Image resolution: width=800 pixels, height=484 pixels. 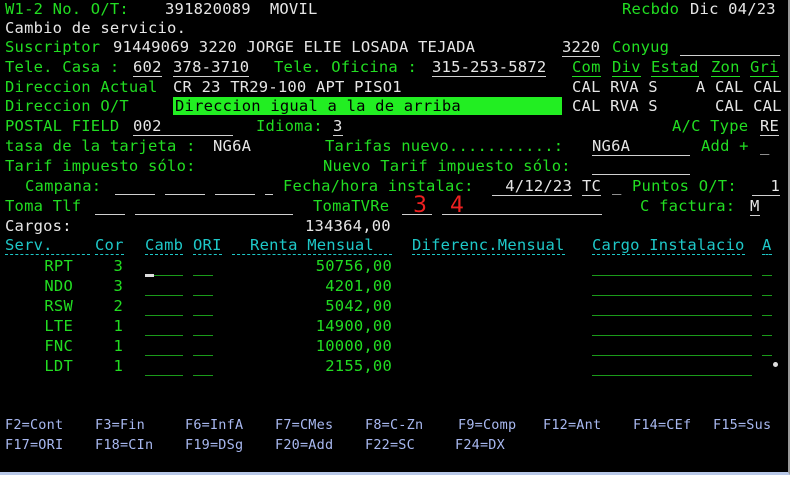 I want to click on function-key: F7=CMes, so click(x=304, y=425).